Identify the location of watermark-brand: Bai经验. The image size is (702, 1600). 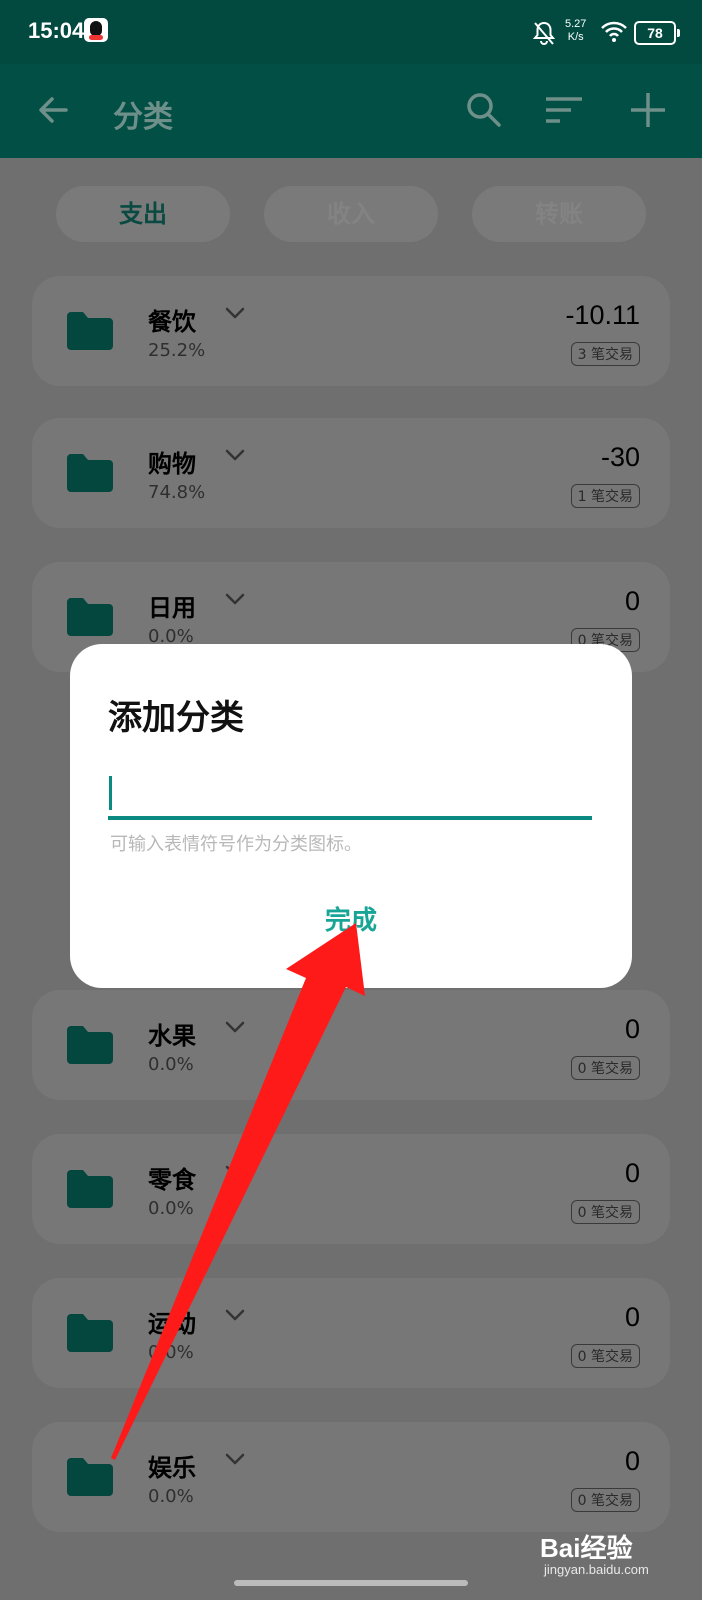
(586, 1548).